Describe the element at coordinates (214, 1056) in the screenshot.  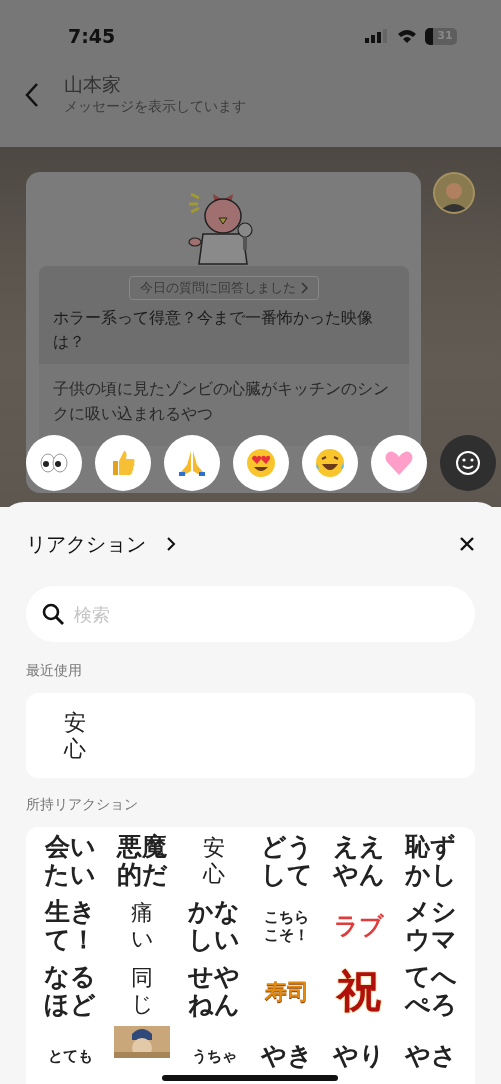
I see `reaction-stamp: うちゃ` at that location.